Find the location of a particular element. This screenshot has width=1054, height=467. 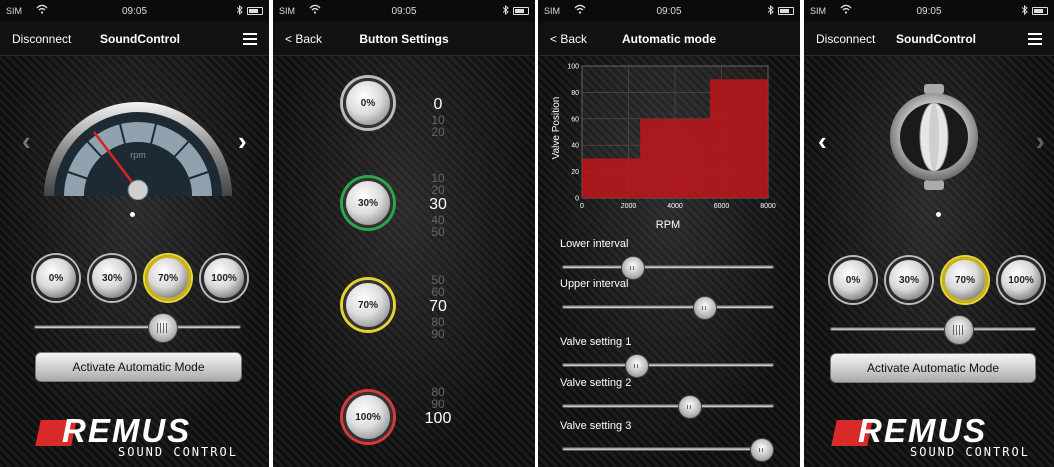

x-axis-label: RPM is located at coordinates (668, 225).